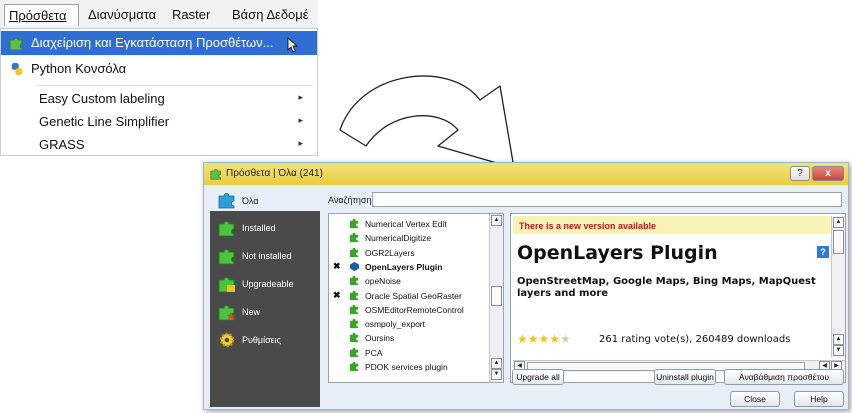  I want to click on plugin-name: PDOK services plugin, so click(406, 367).